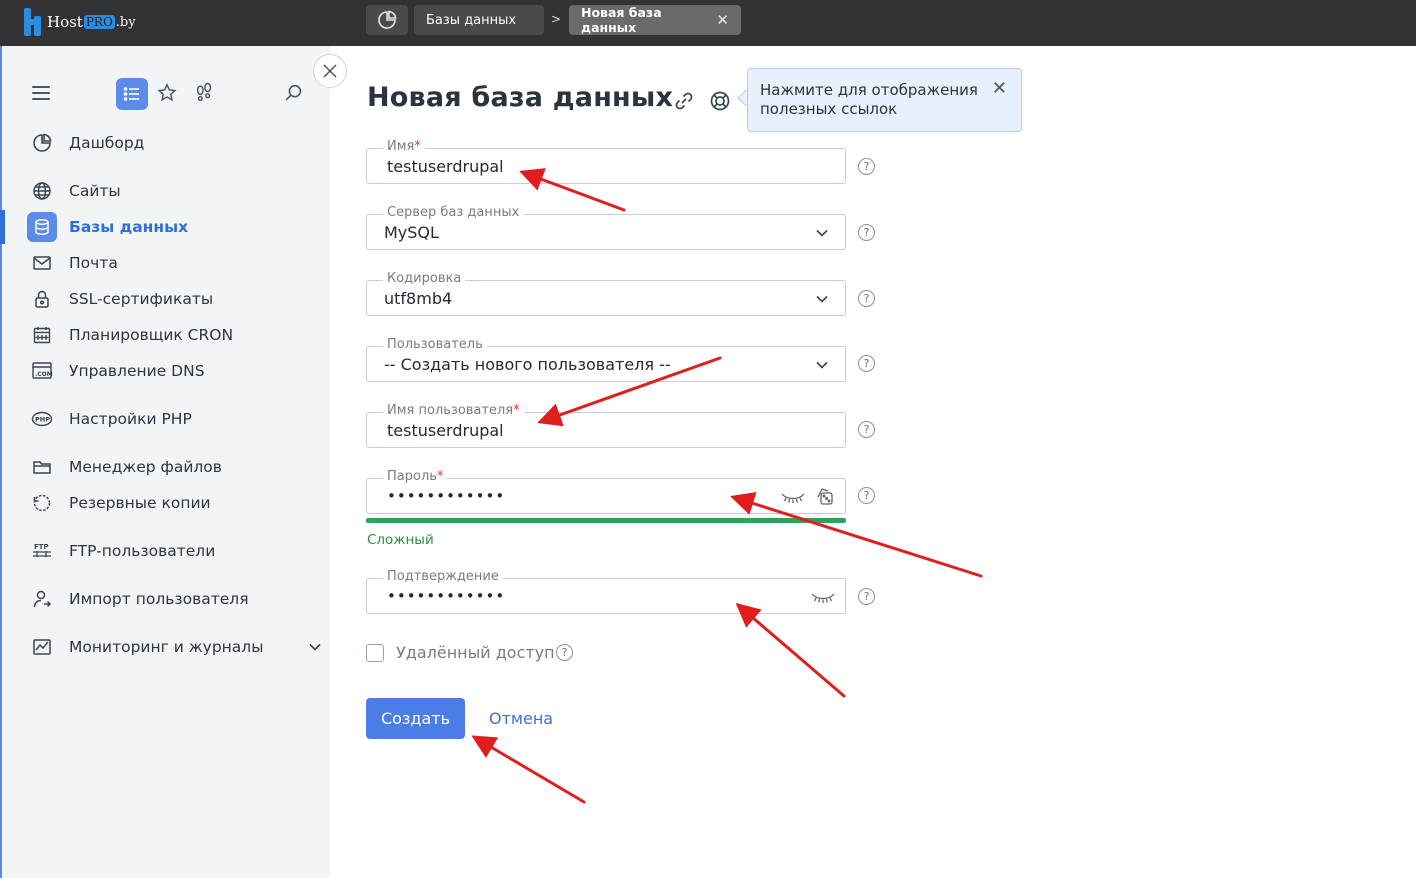 The height and width of the screenshot is (878, 1416). What do you see at coordinates (415, 718) in the screenshot?
I see `create-button: Создать` at bounding box center [415, 718].